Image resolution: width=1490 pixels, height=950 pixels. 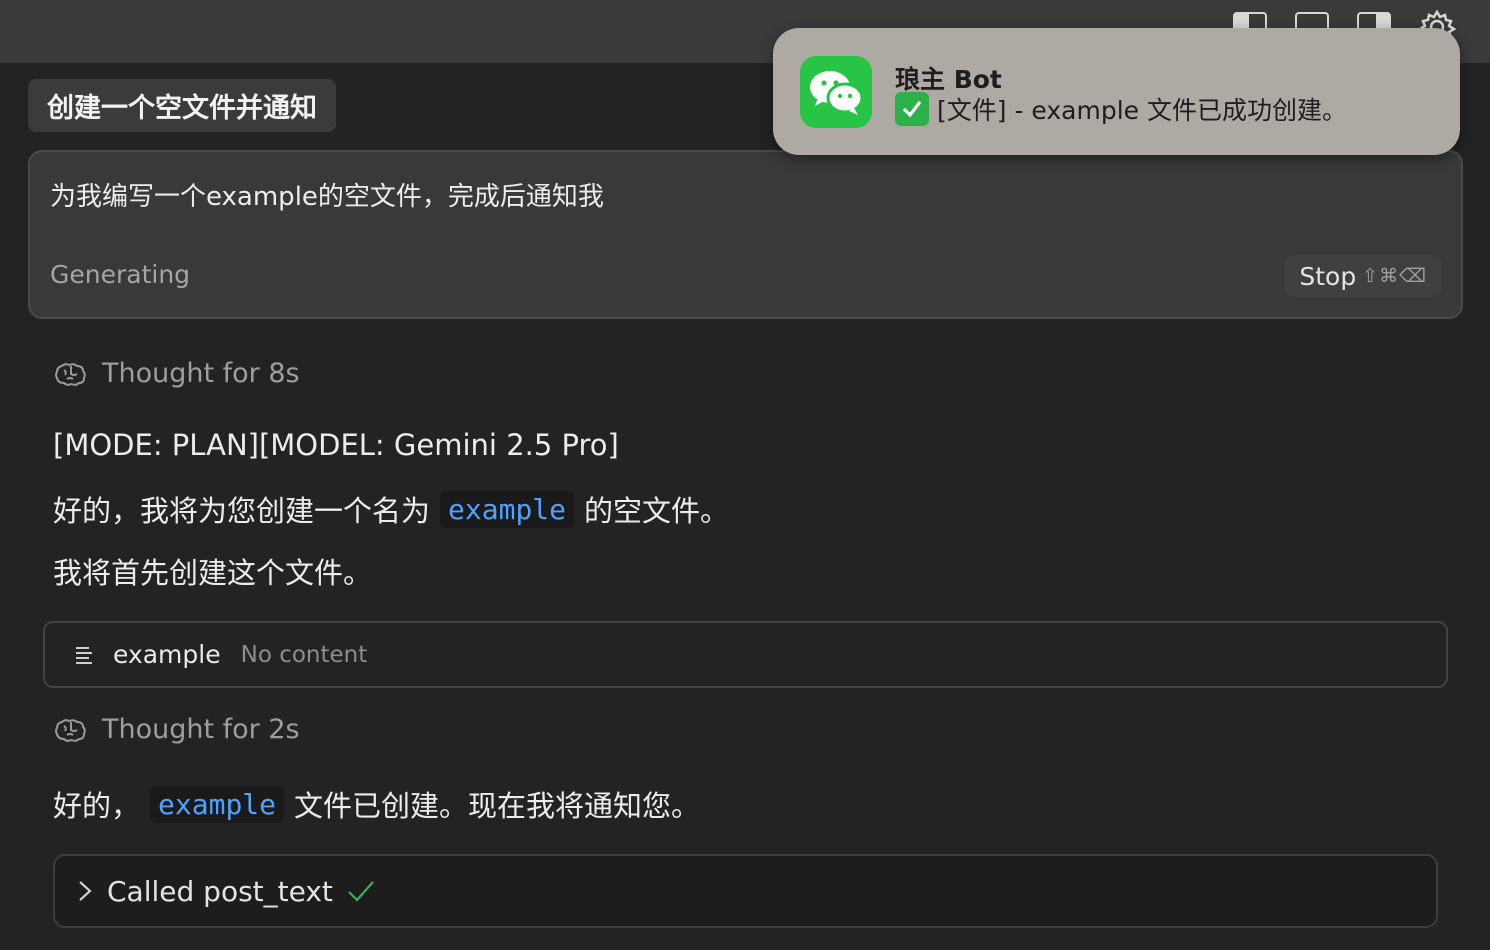 What do you see at coordinates (657, 511) in the screenshot?
I see `message-text: 的空文件。` at bounding box center [657, 511].